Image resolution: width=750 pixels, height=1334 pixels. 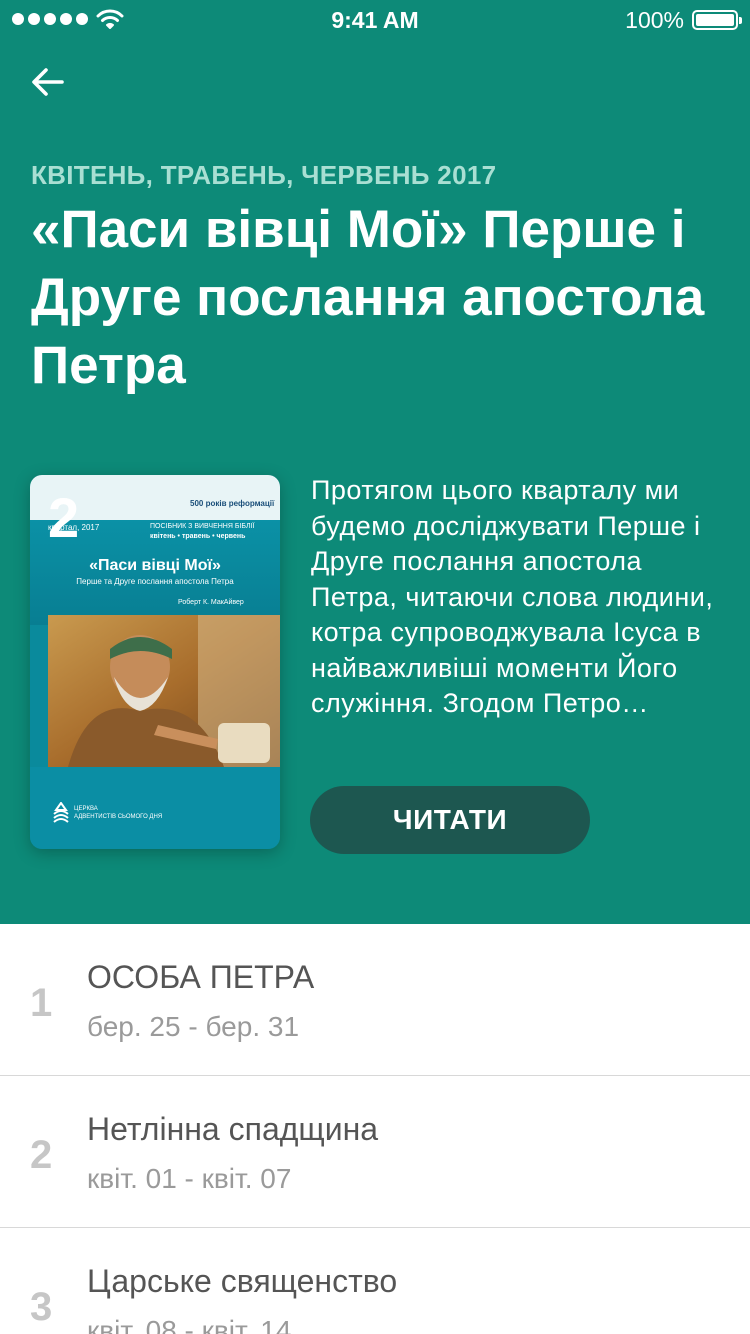 What do you see at coordinates (264, 175) in the screenshot?
I see `quarter-label: КВІТЕНЬ, ТРАВЕНЬ, ЧЕРВЕНЬ 2017` at bounding box center [264, 175].